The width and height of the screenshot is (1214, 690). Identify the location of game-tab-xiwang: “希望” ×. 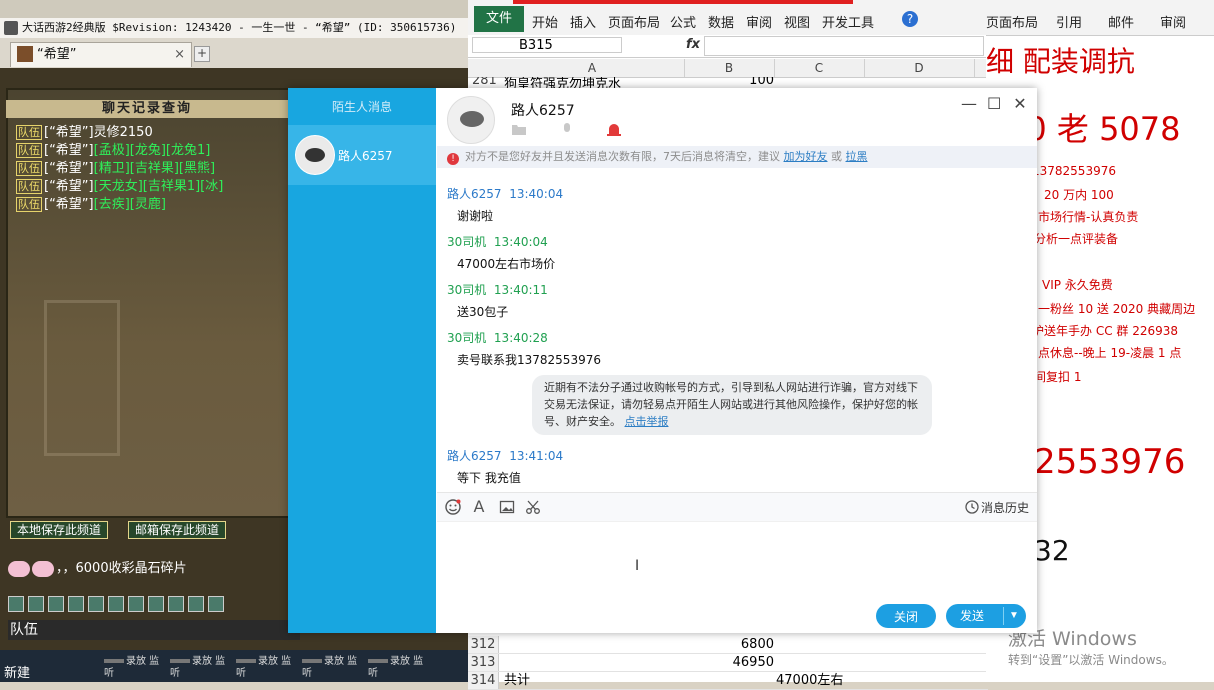
(101, 54).